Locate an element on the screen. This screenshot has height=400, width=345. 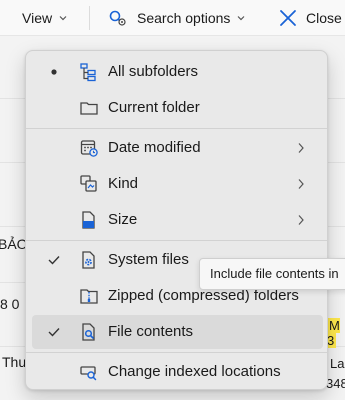
list-item-detail: 348 is located at coordinates (335, 383).